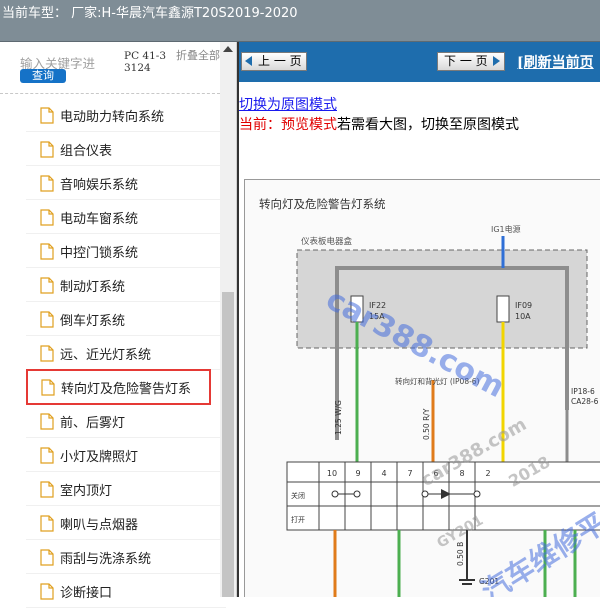 This screenshot has width=600, height=608. Describe the element at coordinates (523, 305) in the screenshot. I see `fuse2-id: IF09` at that location.